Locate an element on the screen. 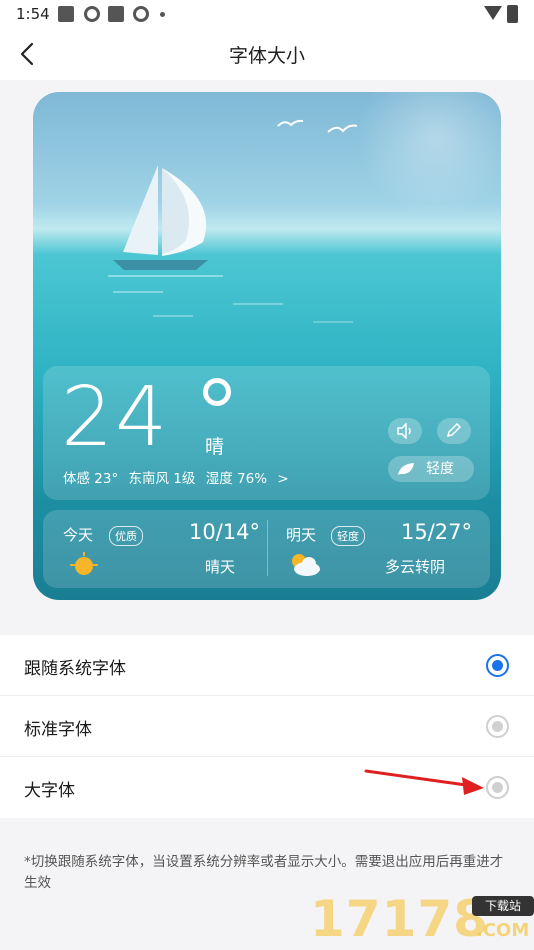  current-temperature: 24 is located at coordinates (115, 417).